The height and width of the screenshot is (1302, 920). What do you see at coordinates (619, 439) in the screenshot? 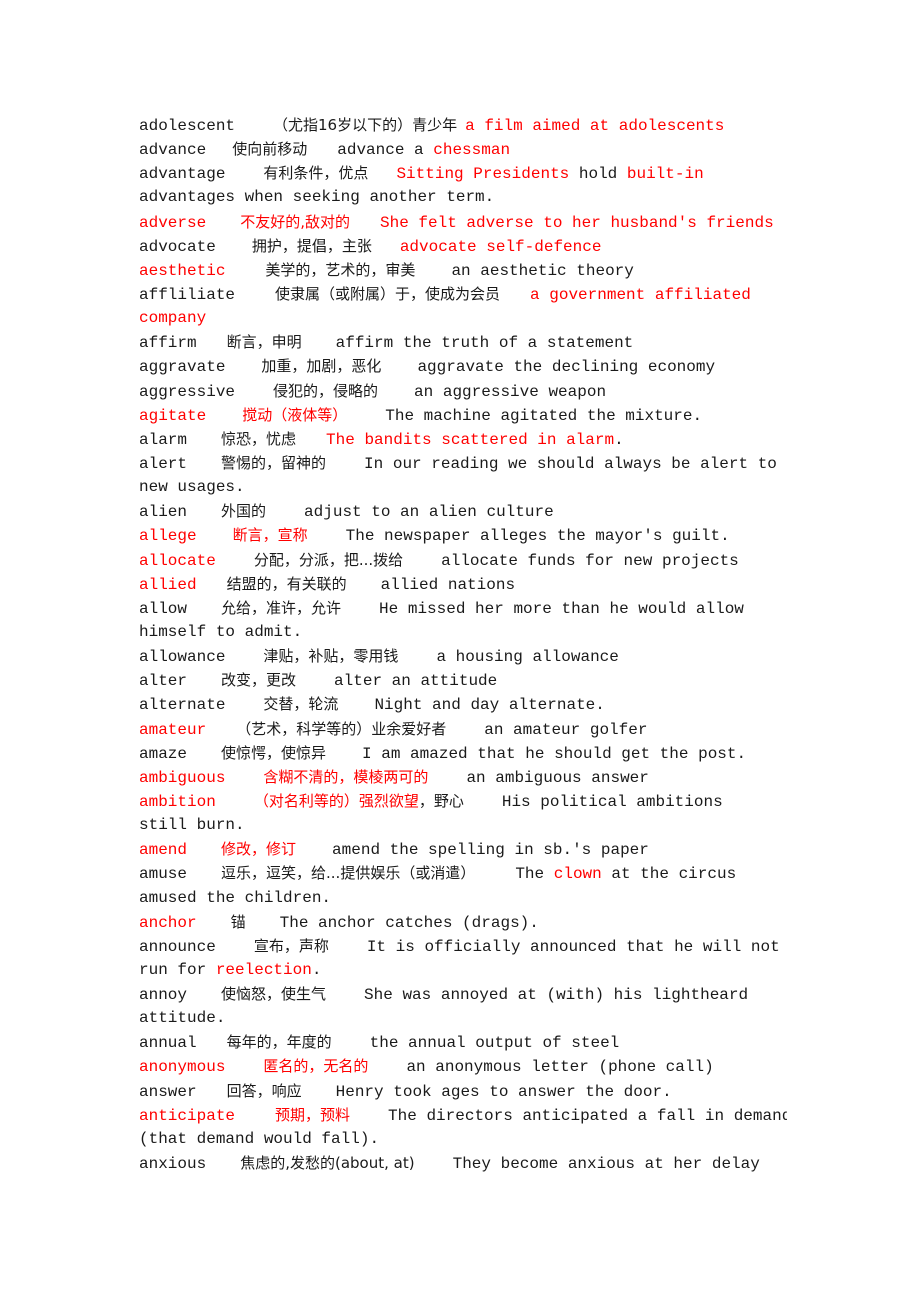
I see `example-text: .` at bounding box center [619, 439].